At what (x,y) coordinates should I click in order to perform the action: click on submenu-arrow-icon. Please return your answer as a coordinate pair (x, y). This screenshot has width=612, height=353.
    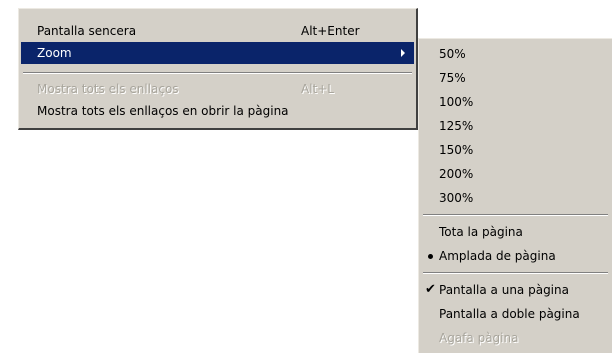
    Looking at the image, I should click on (403, 53).